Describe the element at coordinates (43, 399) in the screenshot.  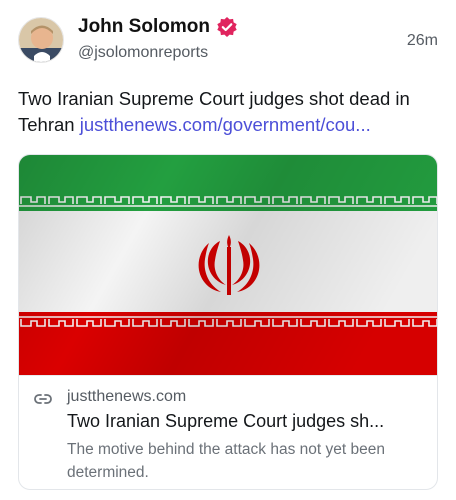
I see `link-icon` at that location.